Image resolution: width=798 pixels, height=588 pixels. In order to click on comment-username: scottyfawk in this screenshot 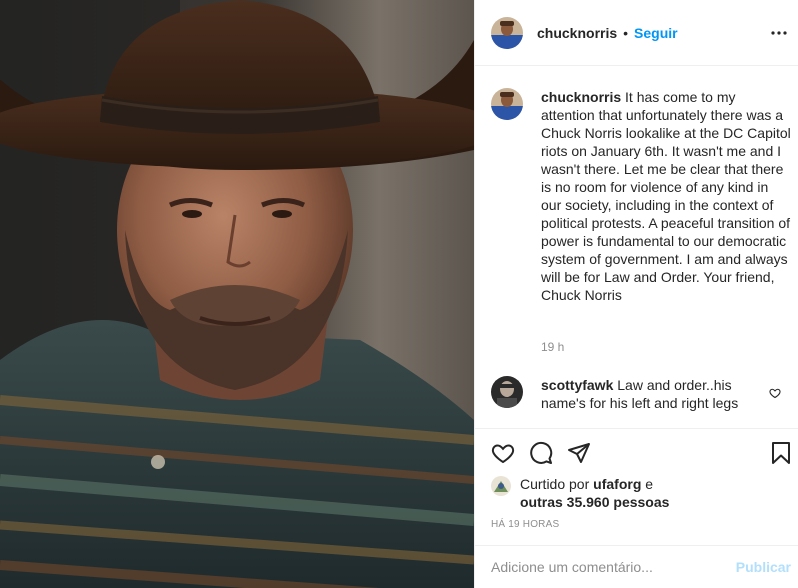, I will do `click(577, 385)`.